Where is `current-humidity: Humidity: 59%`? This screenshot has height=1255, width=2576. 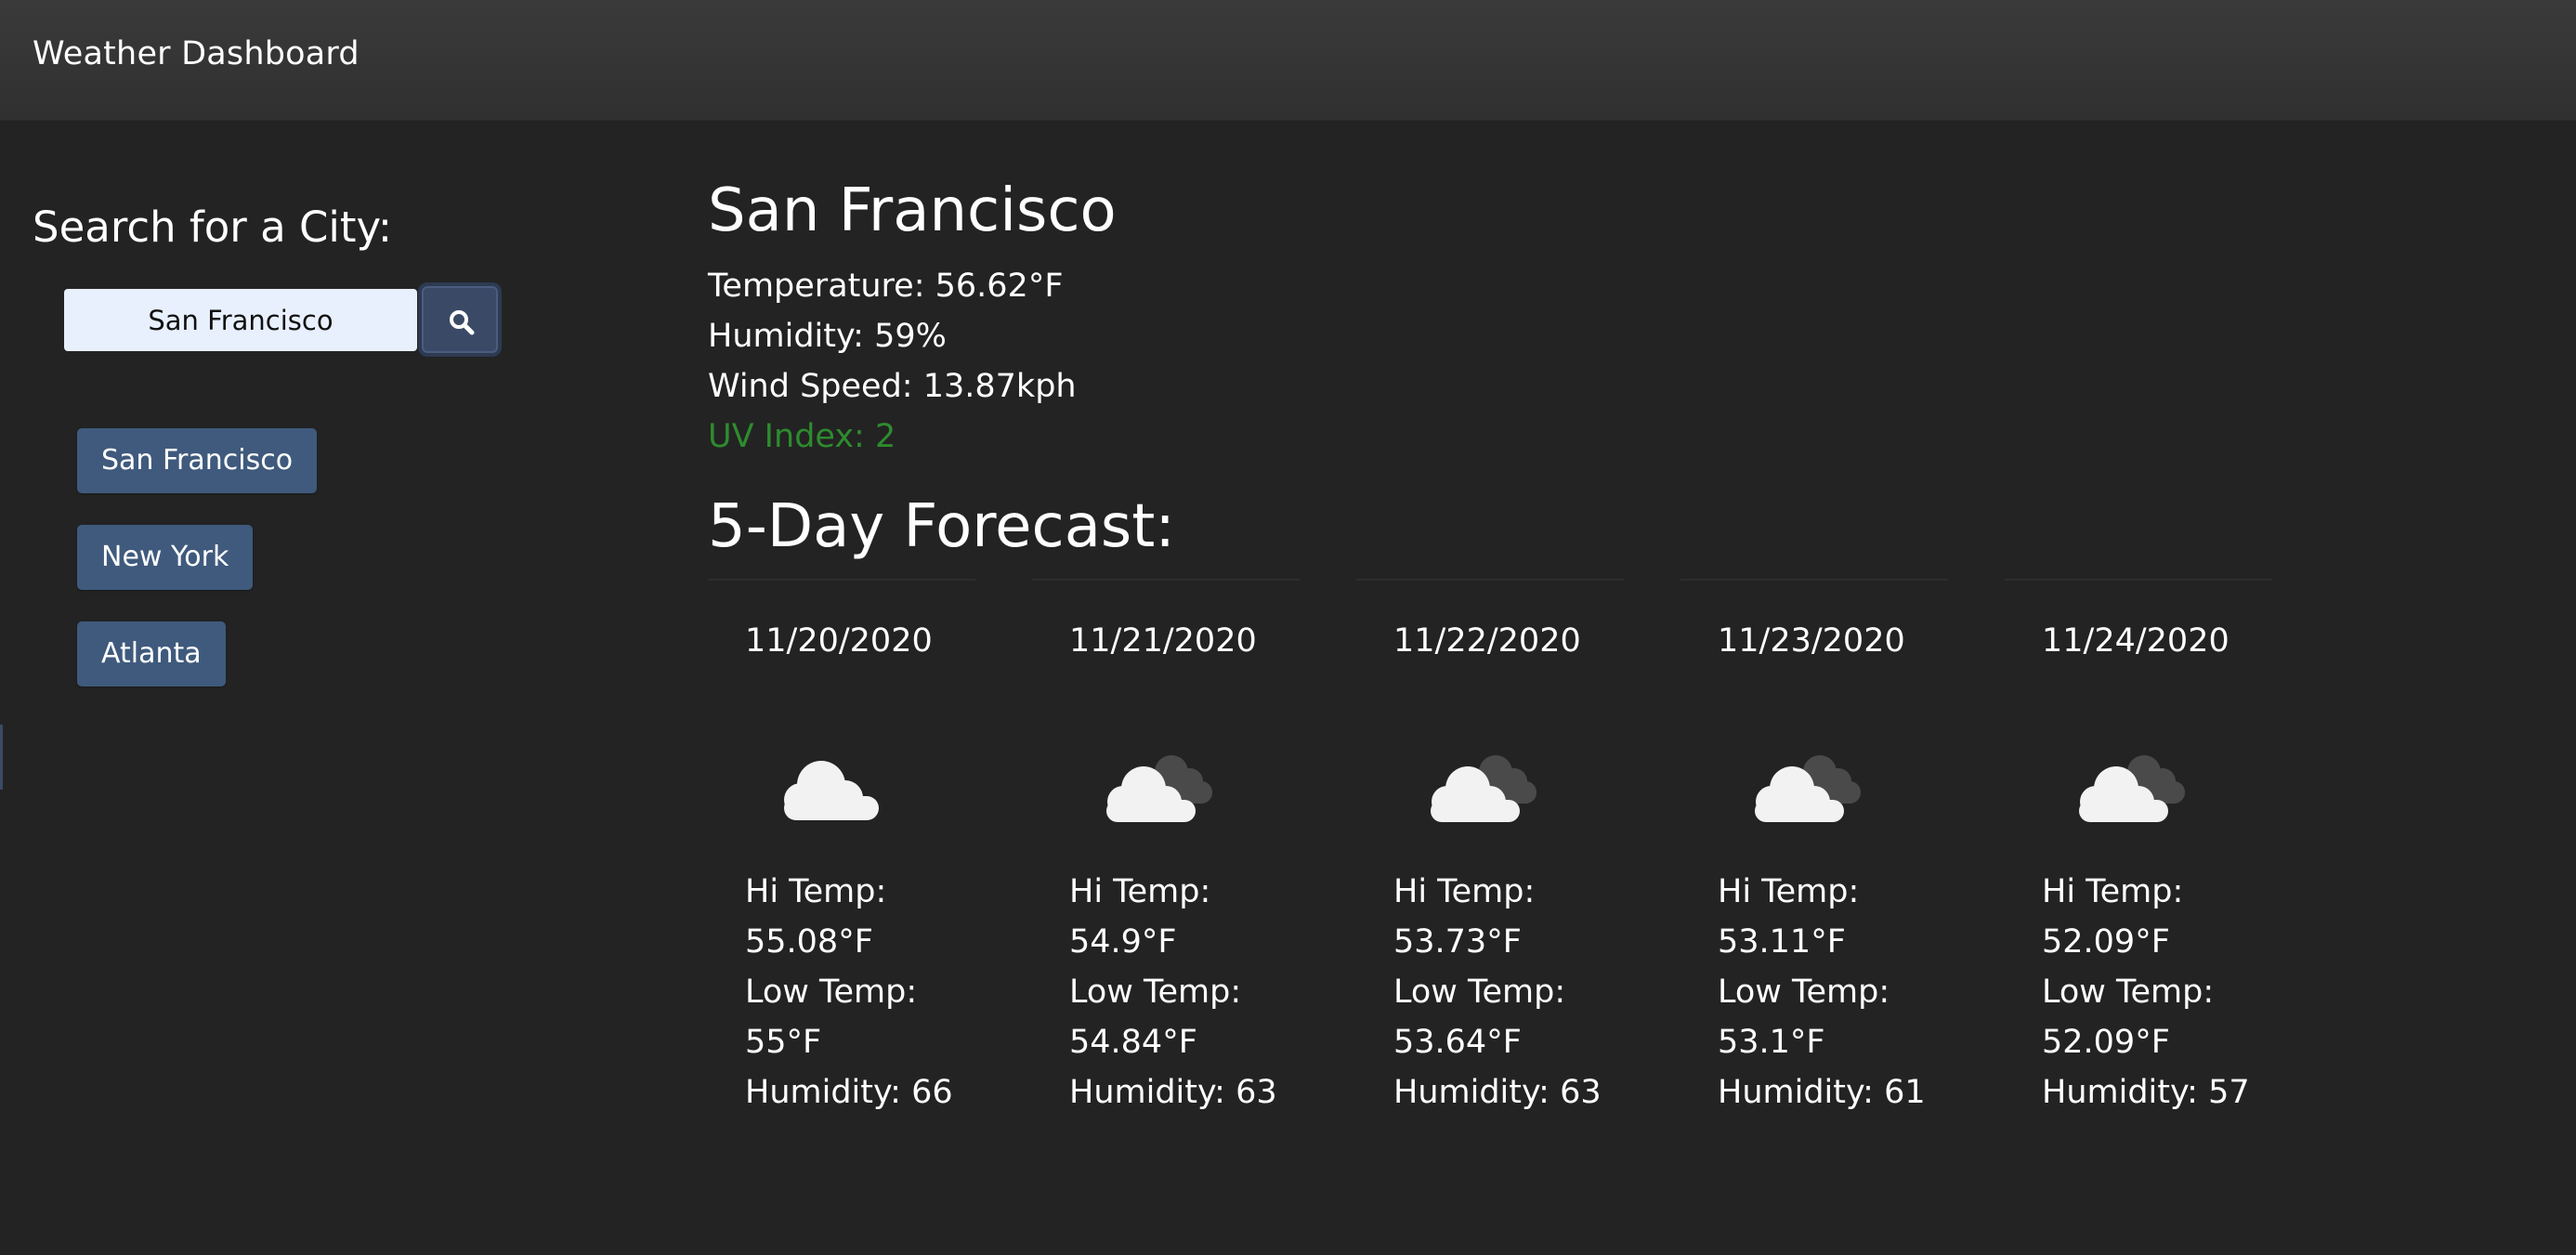
current-humidity: Humidity: 59% is located at coordinates (827, 336).